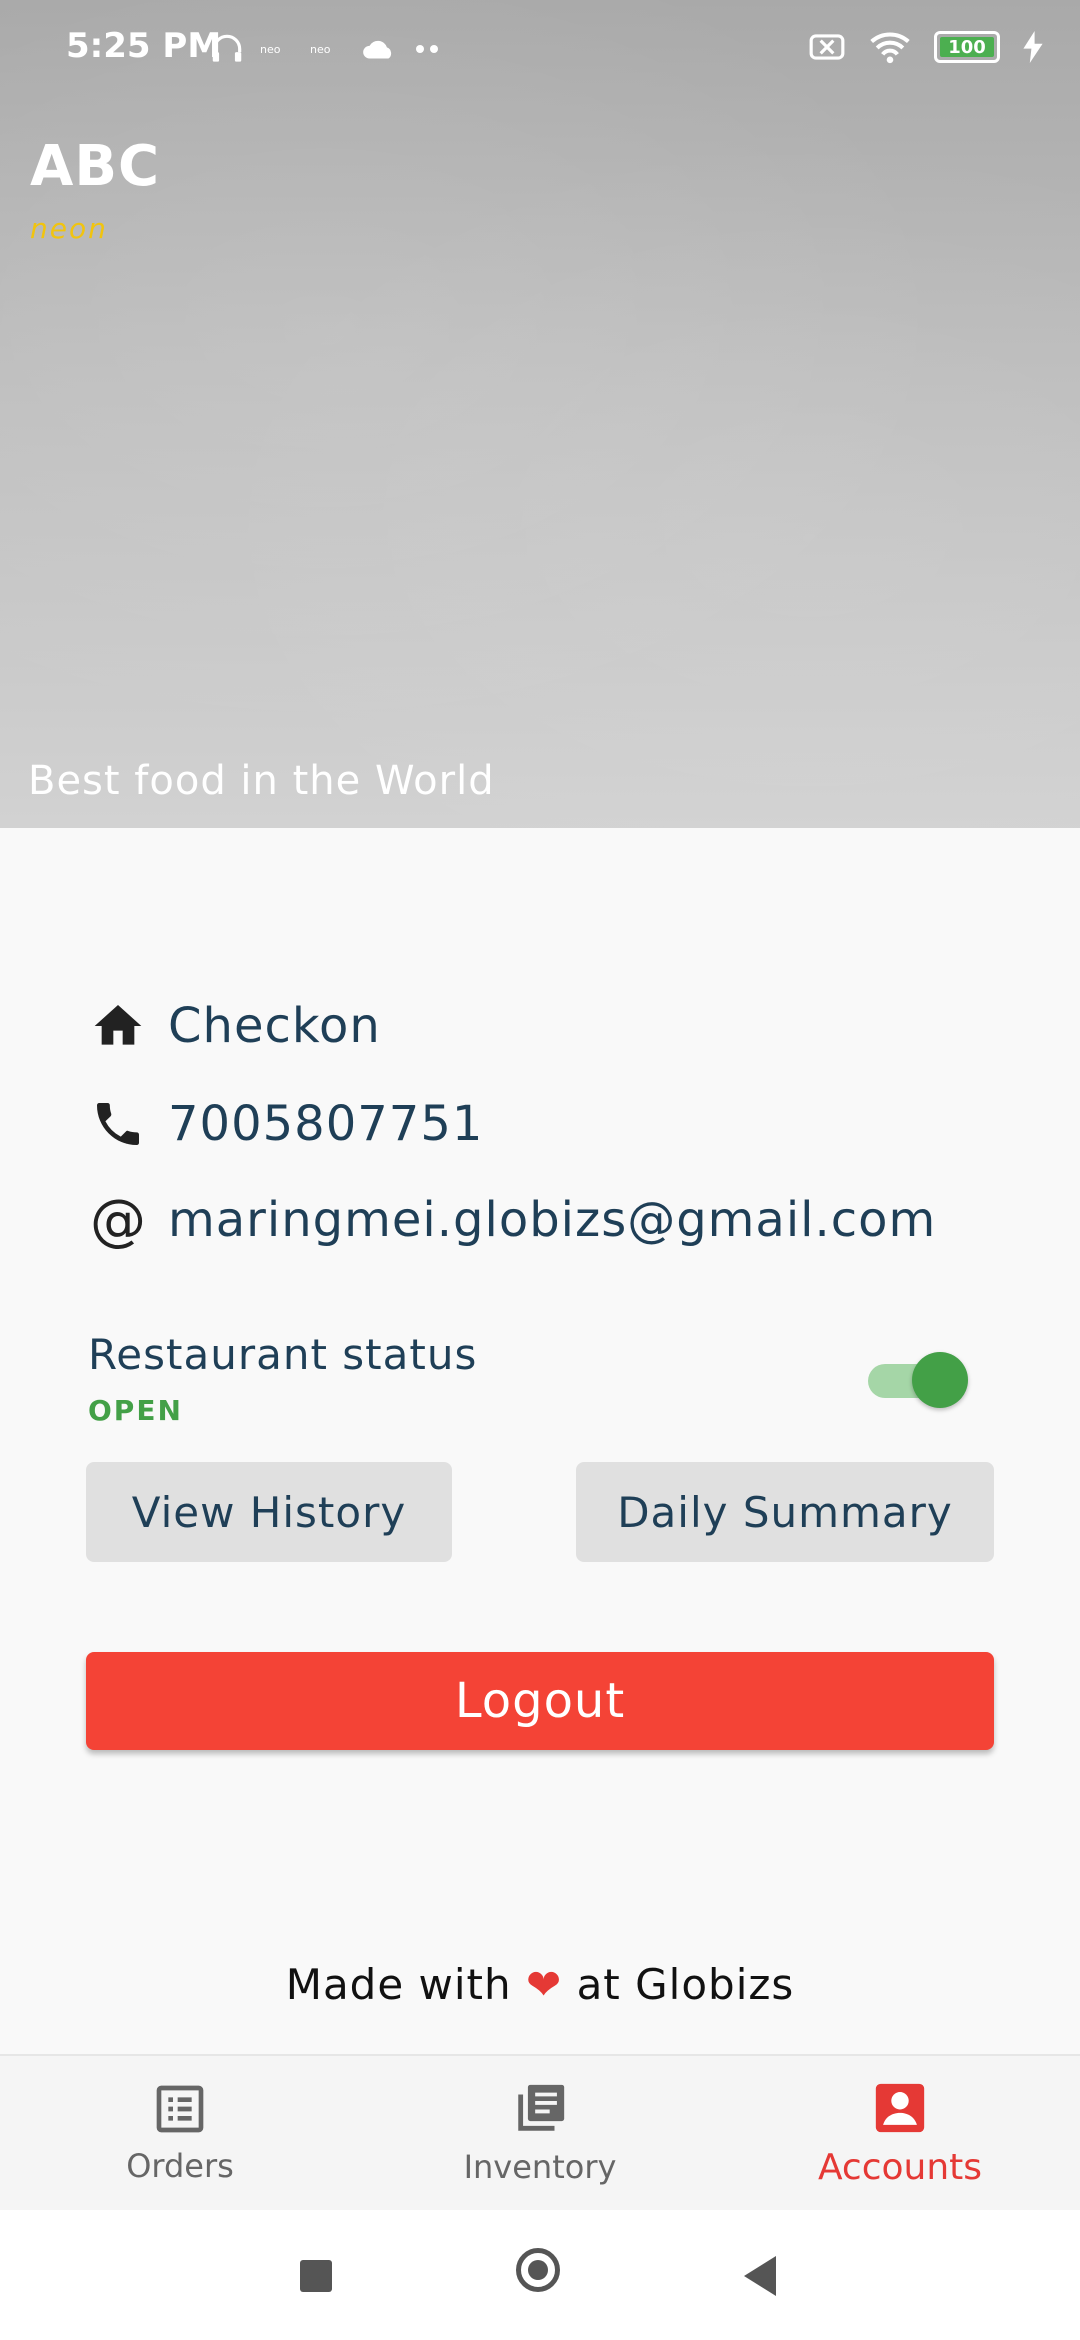  Describe the element at coordinates (827, 47) in the screenshot. I see `no-sim-icon` at that location.